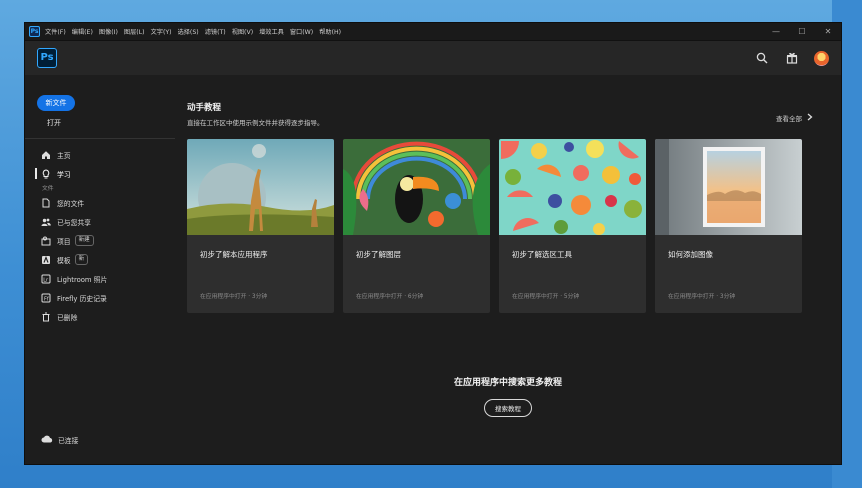 The height and width of the screenshot is (488, 862). What do you see at coordinates (64, 260) in the screenshot?
I see `sidebar-item-label: 模板` at bounding box center [64, 260].